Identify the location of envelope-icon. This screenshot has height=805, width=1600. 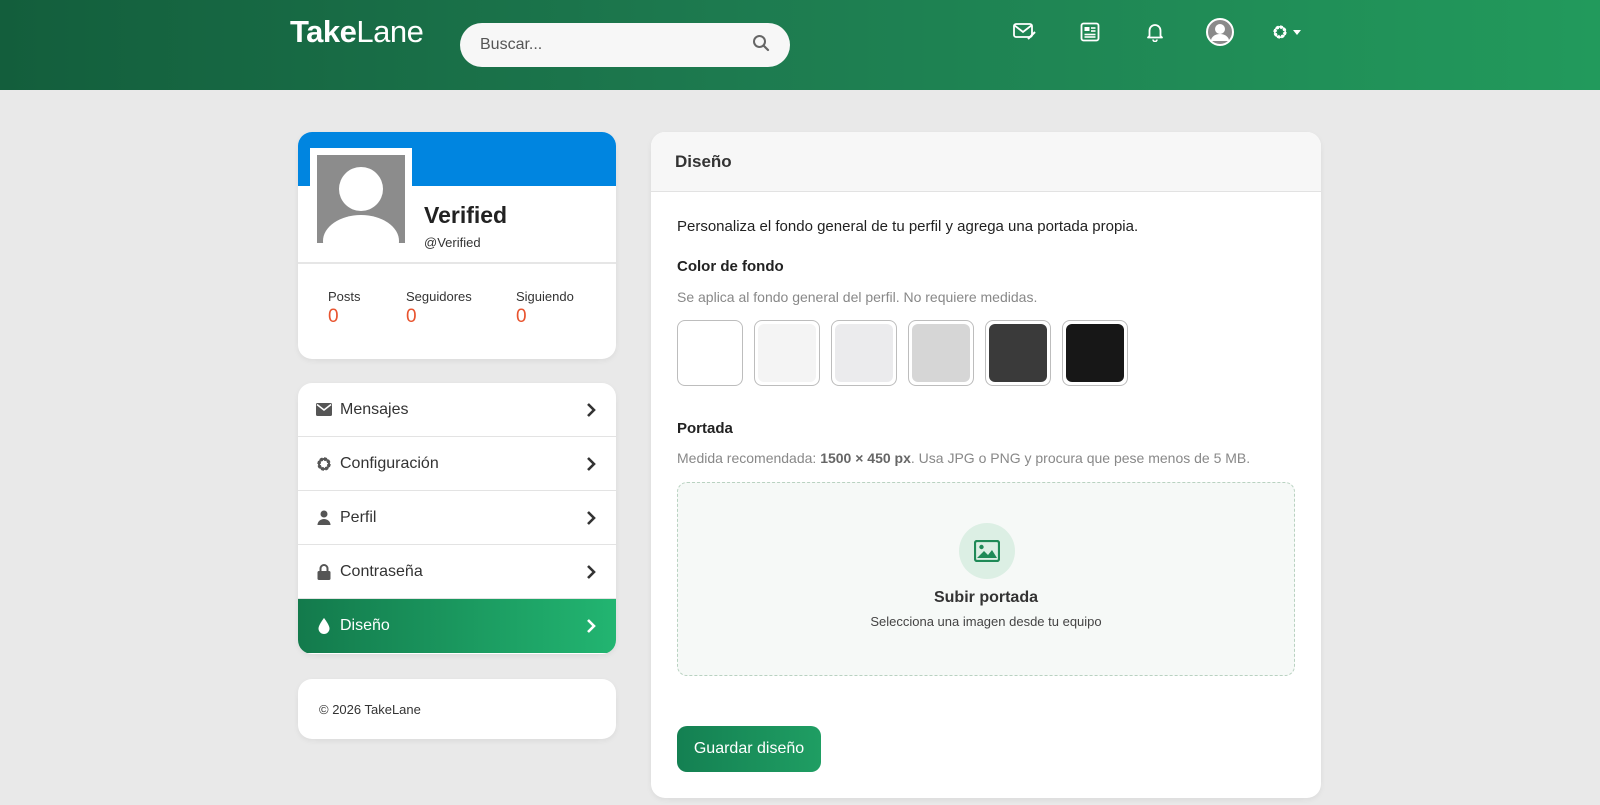
(324, 410).